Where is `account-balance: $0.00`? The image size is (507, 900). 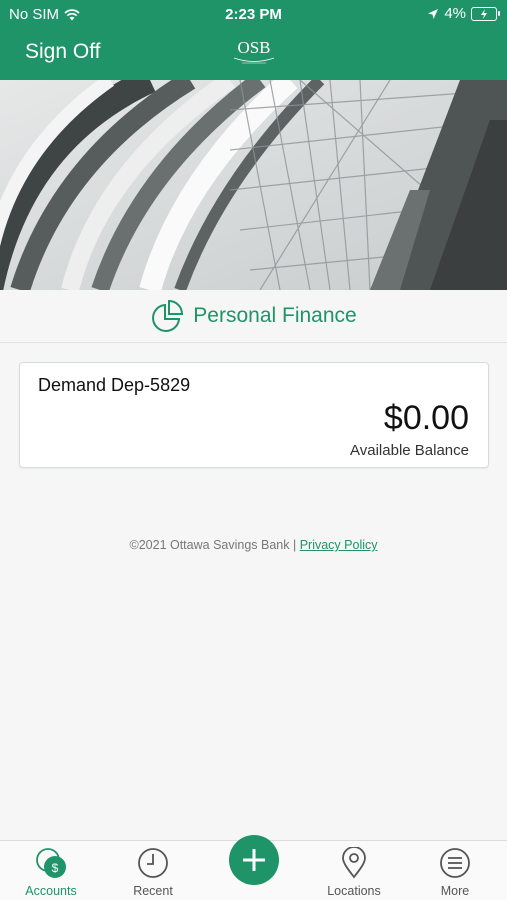 account-balance: $0.00 is located at coordinates (426, 418).